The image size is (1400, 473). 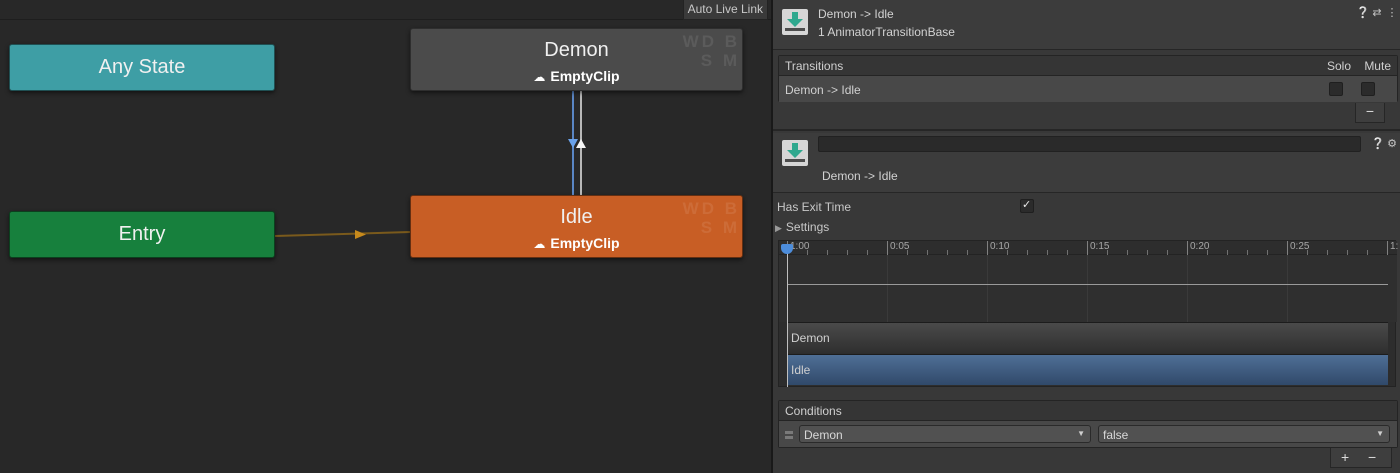 I want to click on has-exit-time-checkbox, so click(x=1027, y=205).